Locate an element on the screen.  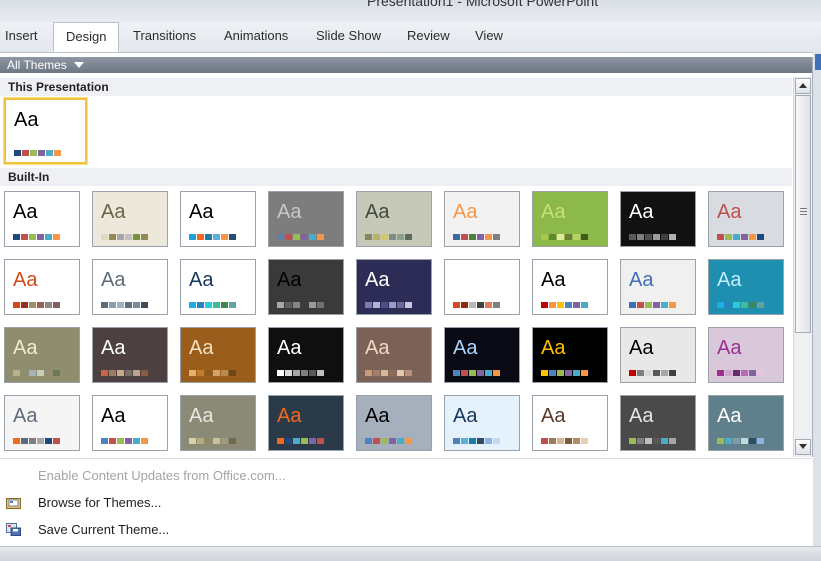
tab-slide-show: Slide Show is located at coordinates (348, 39).